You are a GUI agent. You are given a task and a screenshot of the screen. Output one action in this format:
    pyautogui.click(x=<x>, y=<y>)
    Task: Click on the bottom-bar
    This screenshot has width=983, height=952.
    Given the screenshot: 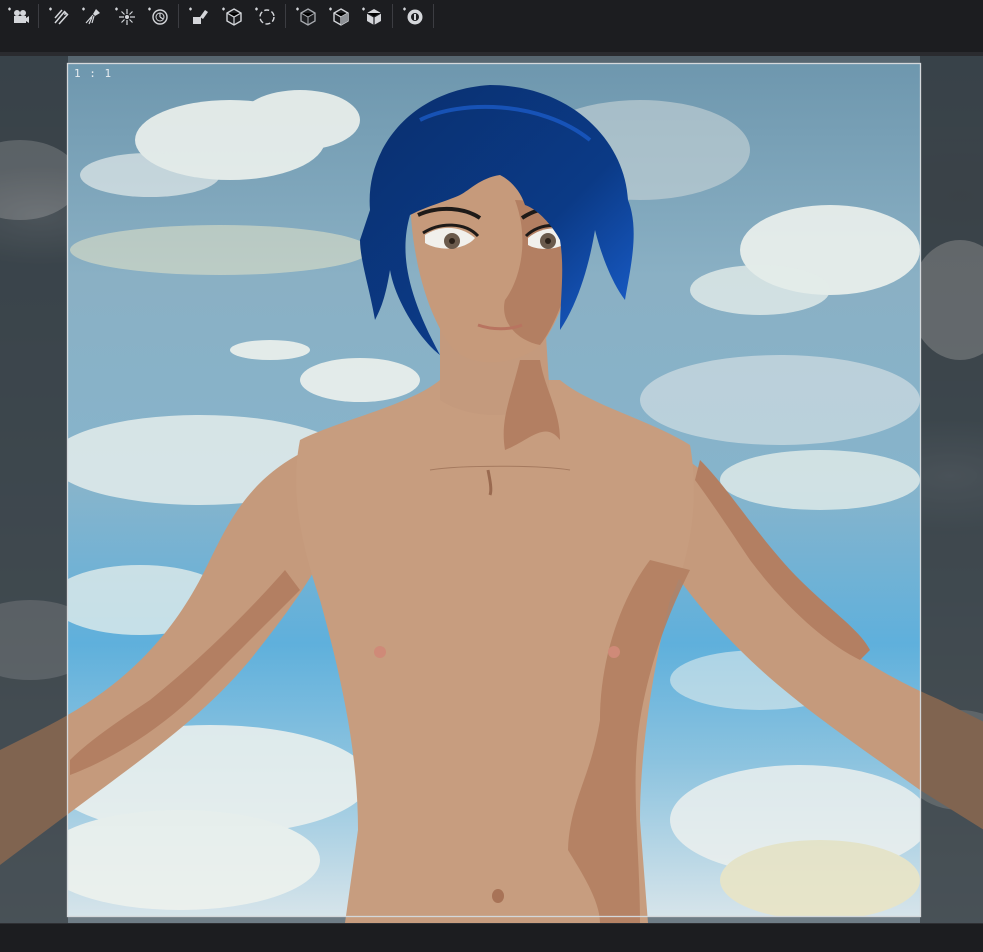 What is the action you would take?
    pyautogui.click(x=491, y=937)
    